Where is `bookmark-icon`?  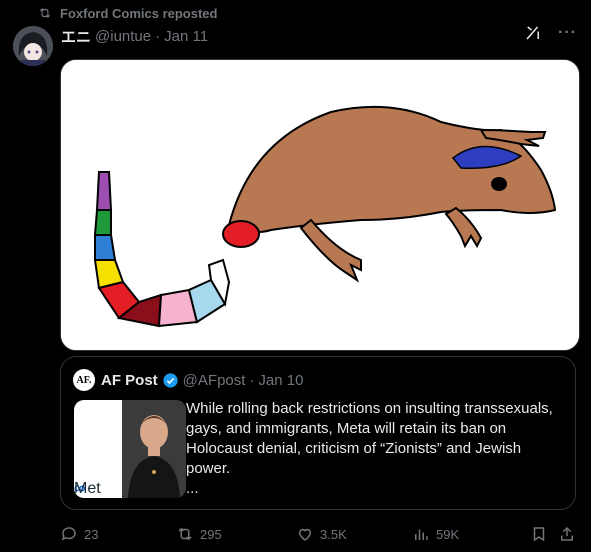
bookmark-icon is located at coordinates (539, 534).